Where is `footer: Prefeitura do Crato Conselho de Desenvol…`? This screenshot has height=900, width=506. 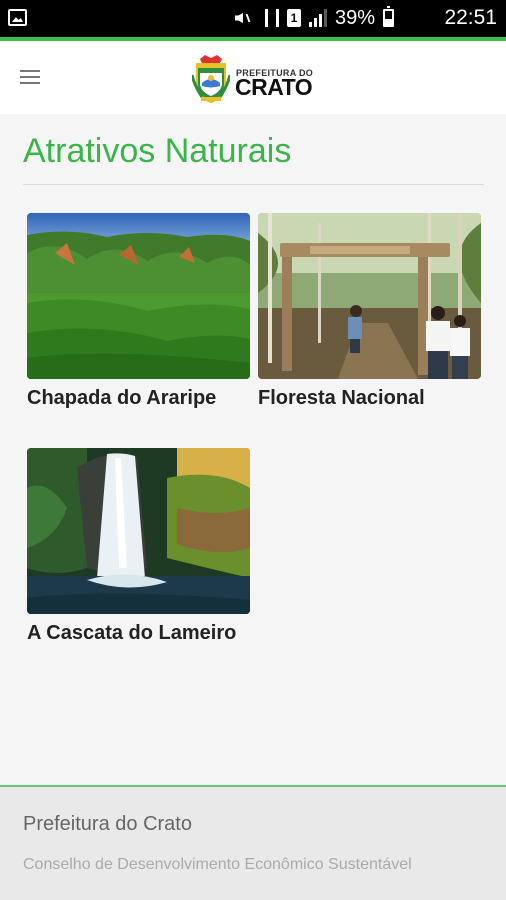
footer: Prefeitura do Crato Conselho de Desenvol… is located at coordinates (253, 842).